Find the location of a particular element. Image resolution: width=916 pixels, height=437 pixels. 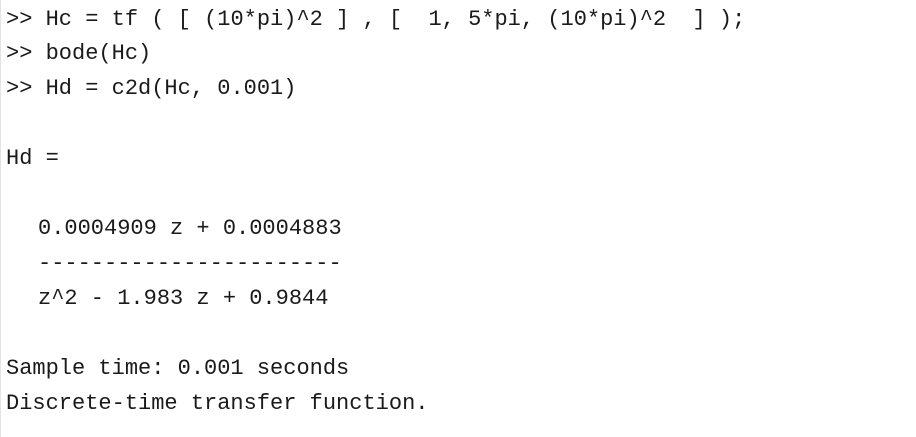

left-border is located at coordinates (0, 218).